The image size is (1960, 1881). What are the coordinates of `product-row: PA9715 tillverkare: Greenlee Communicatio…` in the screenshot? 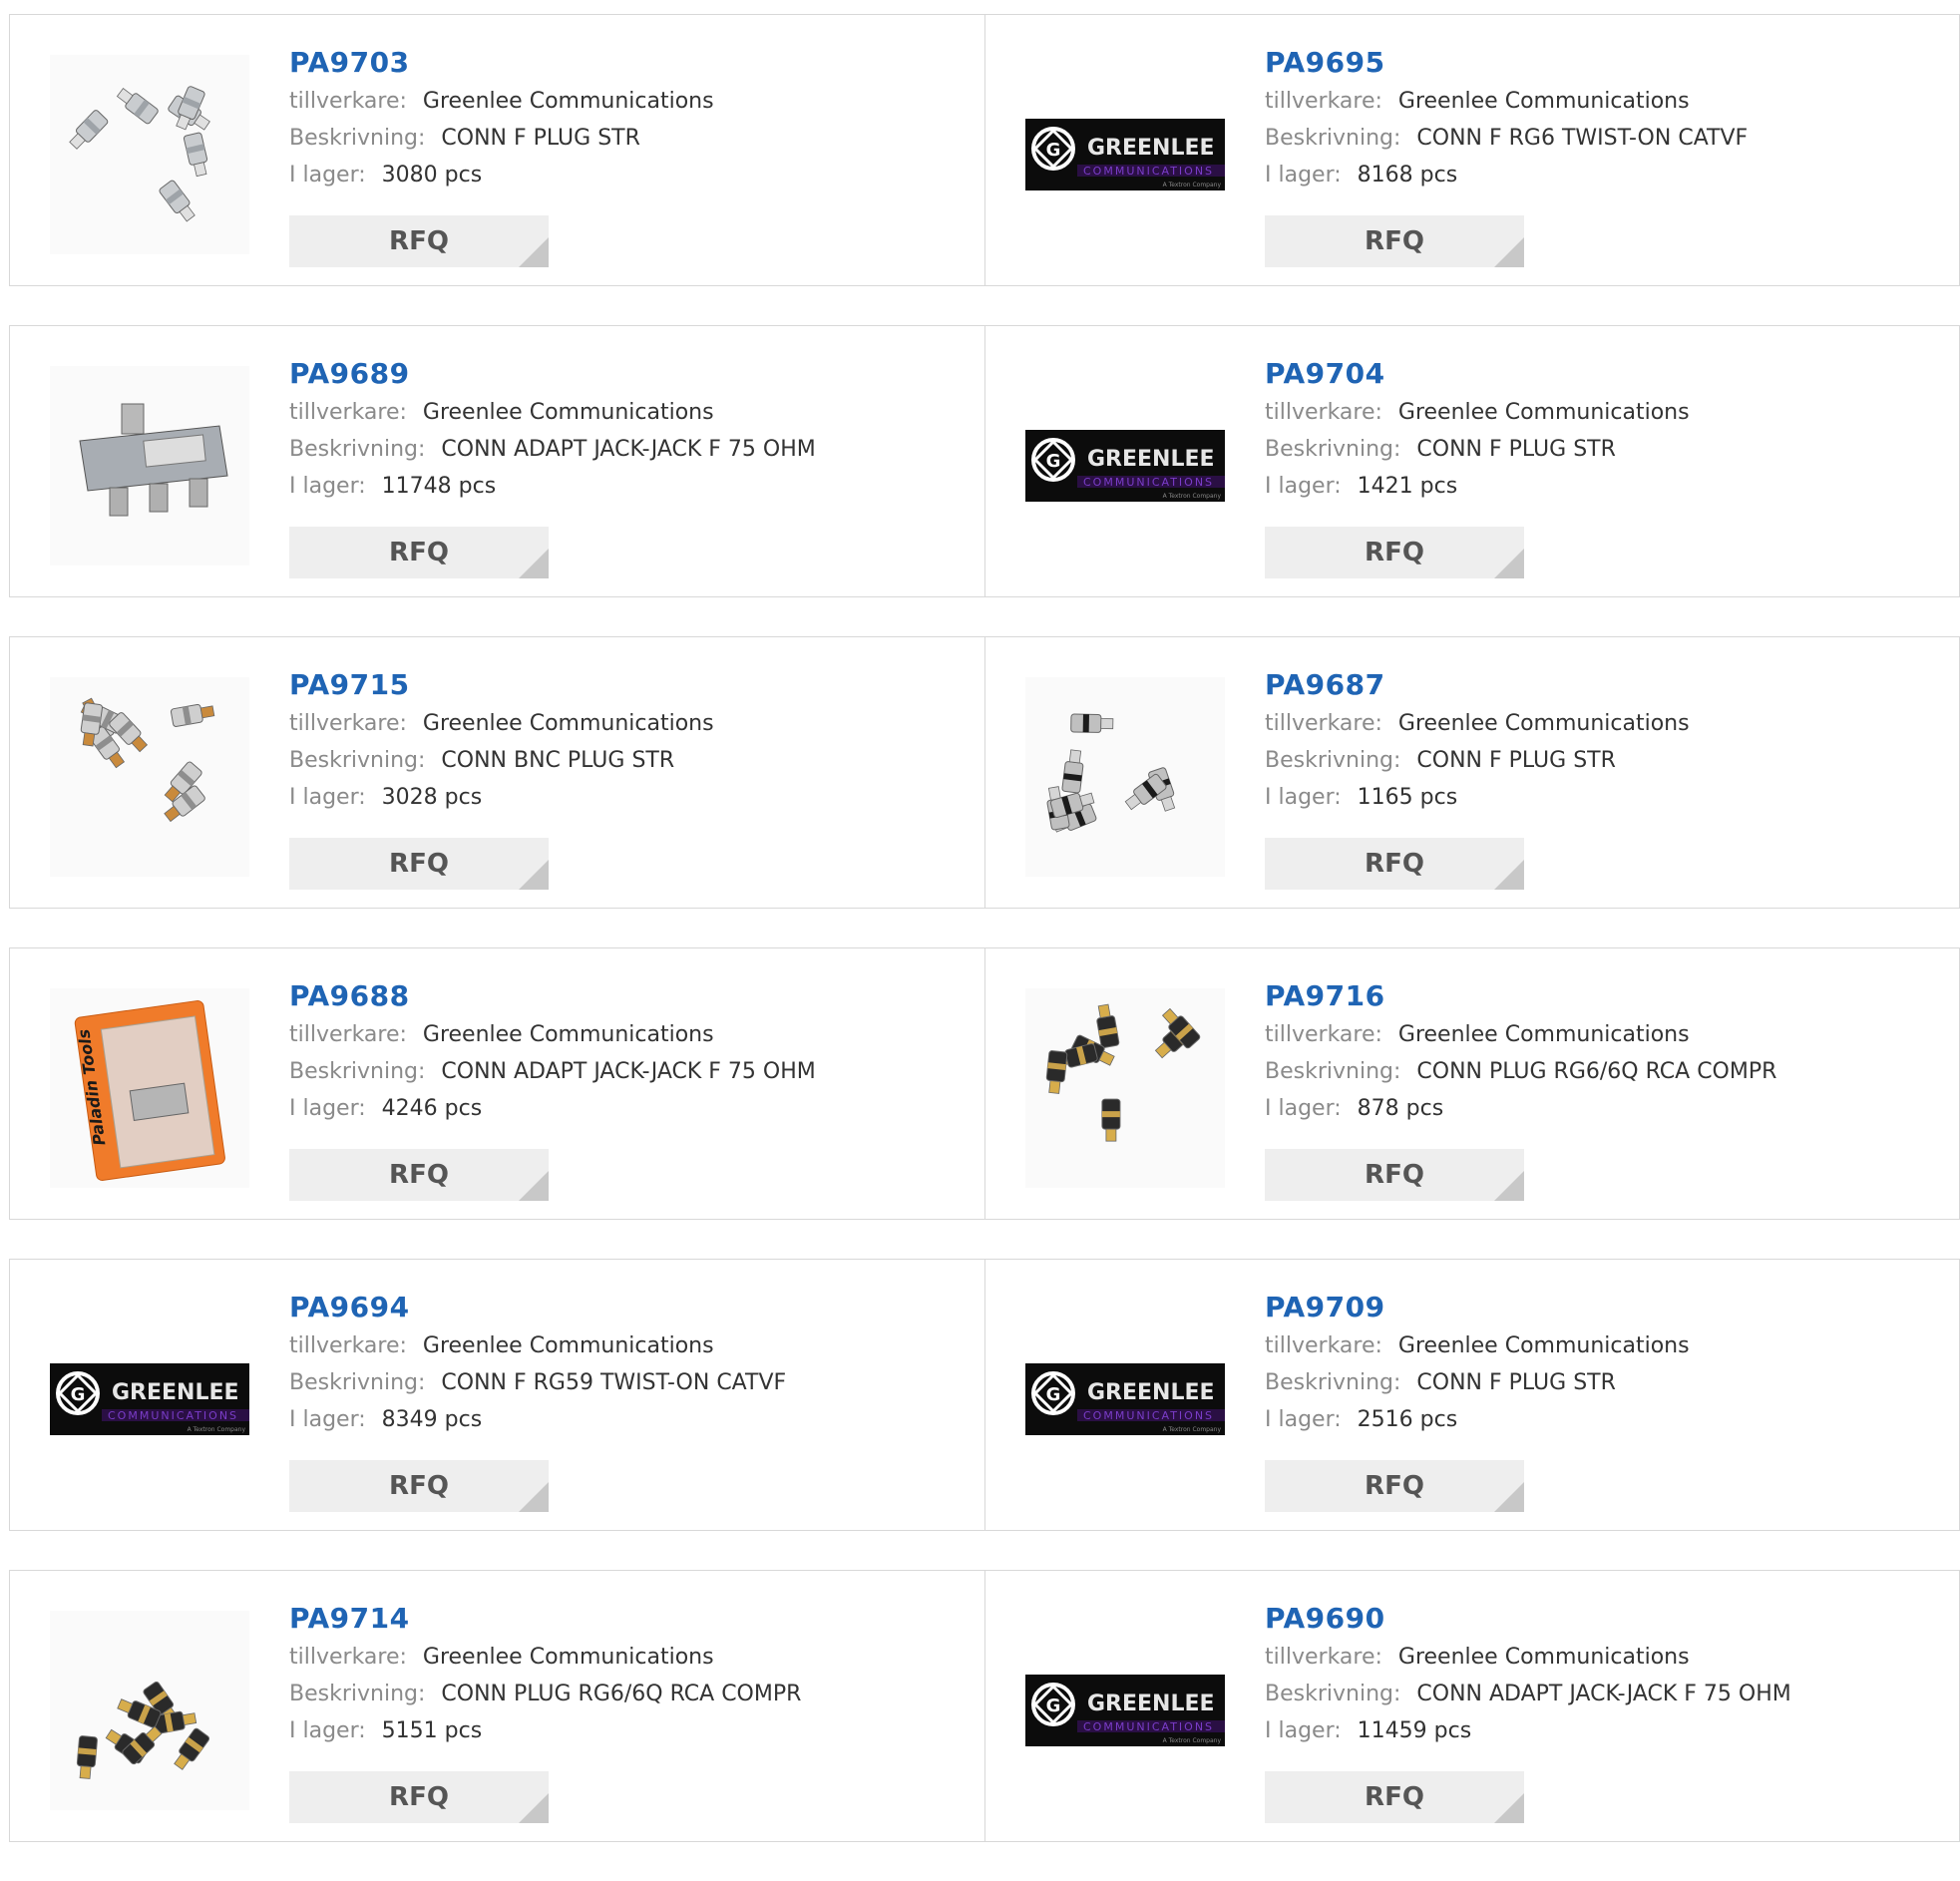 It's located at (985, 773).